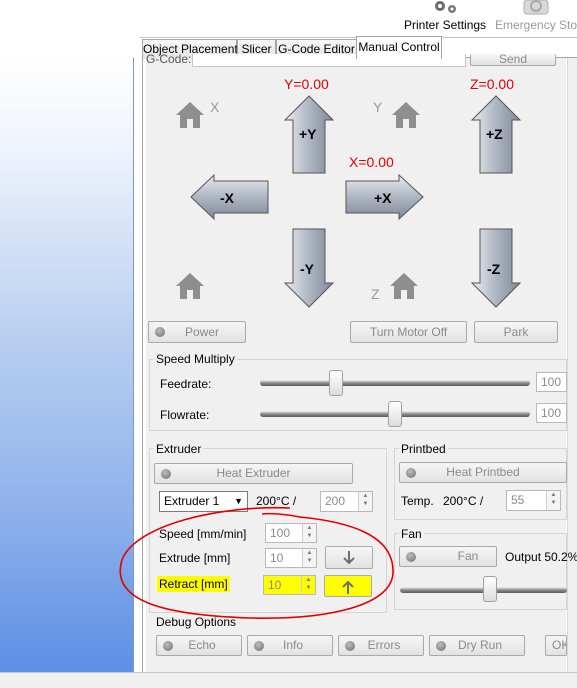 The height and width of the screenshot is (688, 577). What do you see at coordinates (399, 47) in the screenshot?
I see `tab-manual-control: Manual Control` at bounding box center [399, 47].